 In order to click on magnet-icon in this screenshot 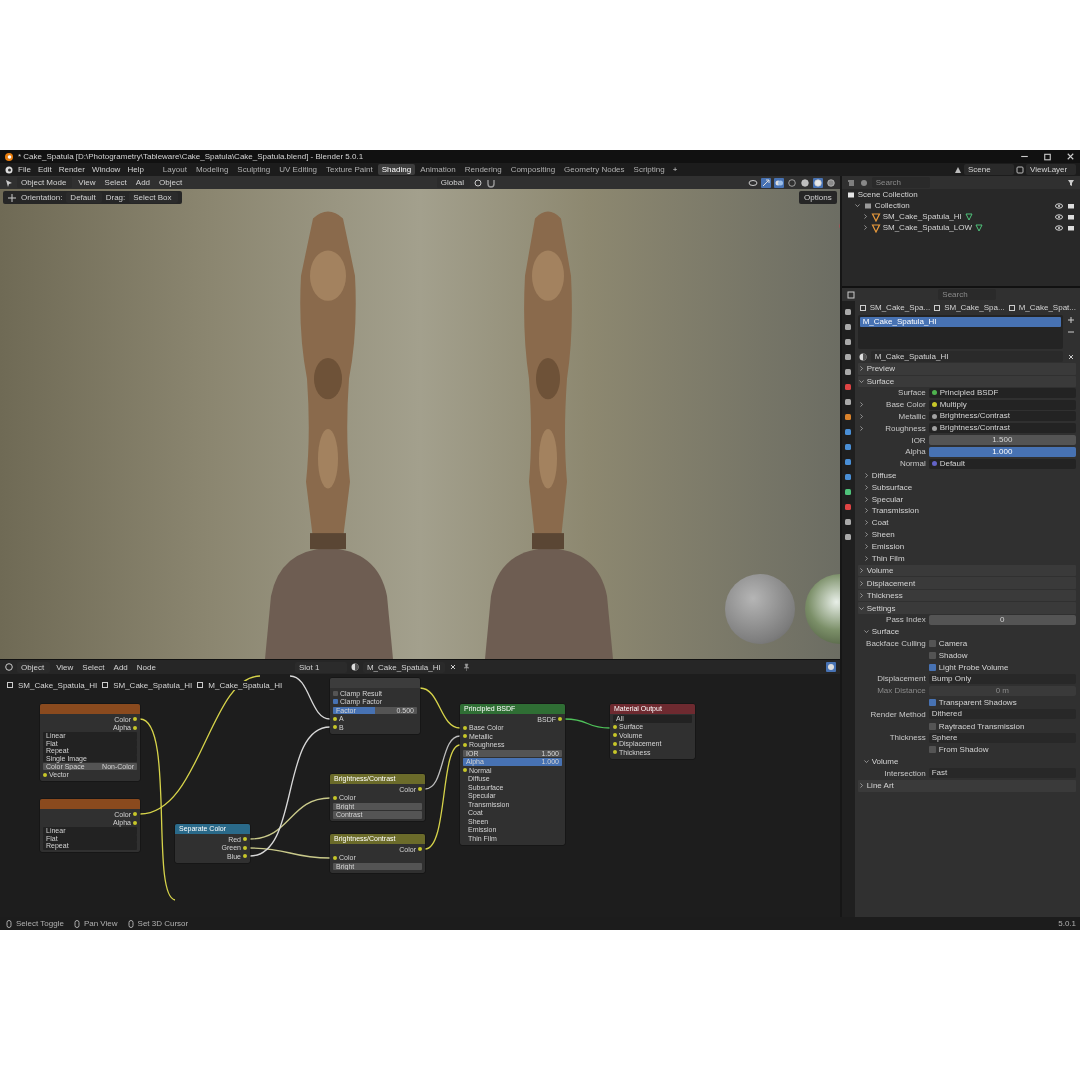, I will do `click(490, 182)`.